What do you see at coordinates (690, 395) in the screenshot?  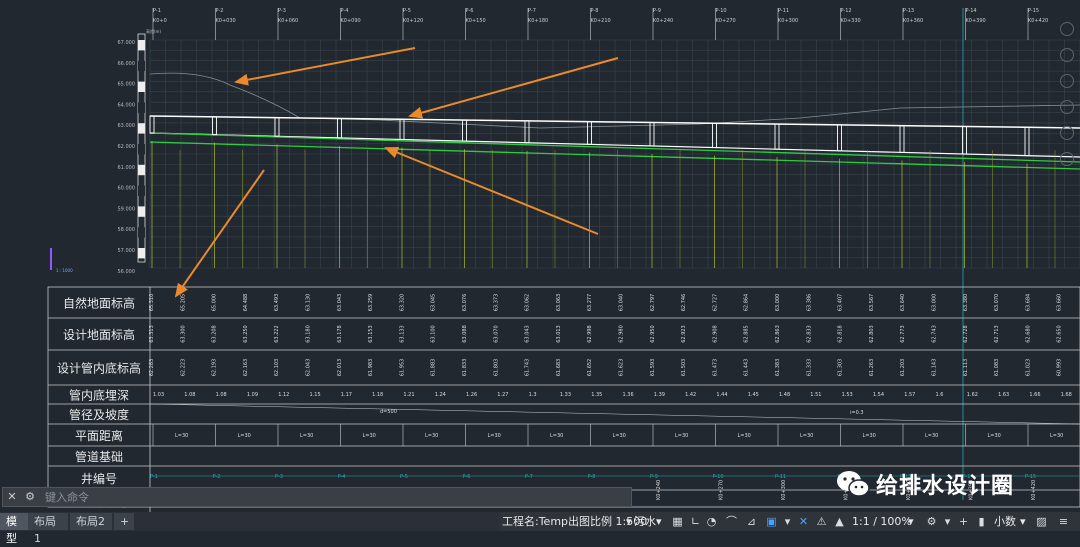 I see `depth-value: 1.42` at bounding box center [690, 395].